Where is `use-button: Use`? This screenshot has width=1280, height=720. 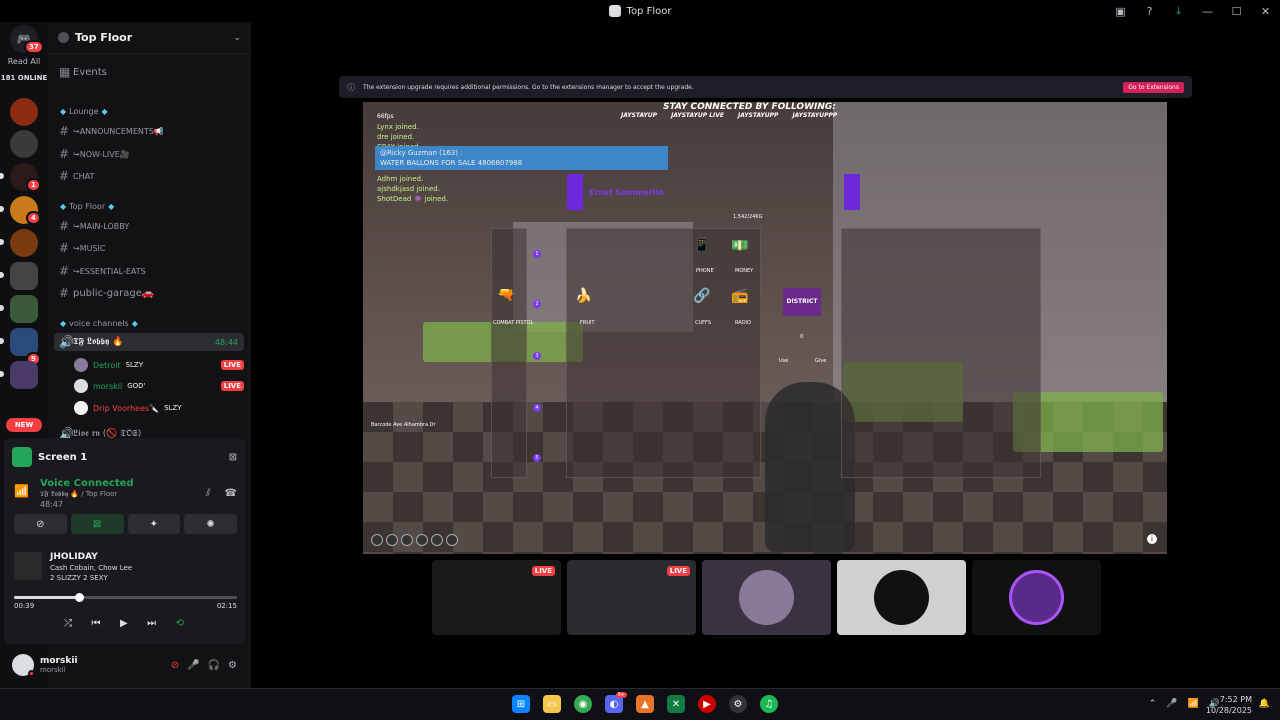 use-button: Use is located at coordinates (783, 361).